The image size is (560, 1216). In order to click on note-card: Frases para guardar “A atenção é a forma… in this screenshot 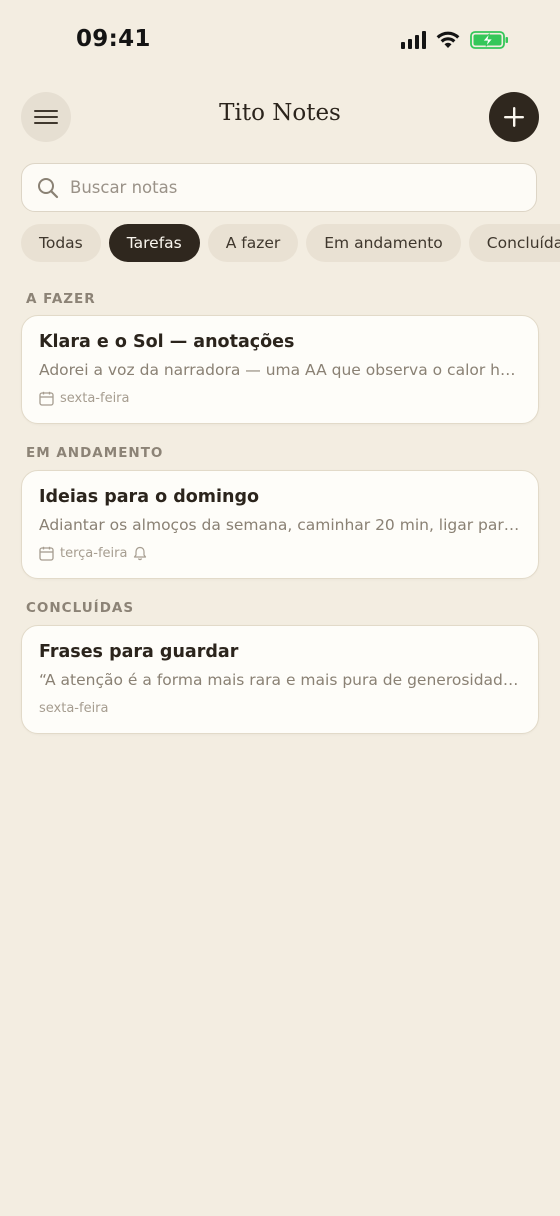, I will do `click(280, 679)`.